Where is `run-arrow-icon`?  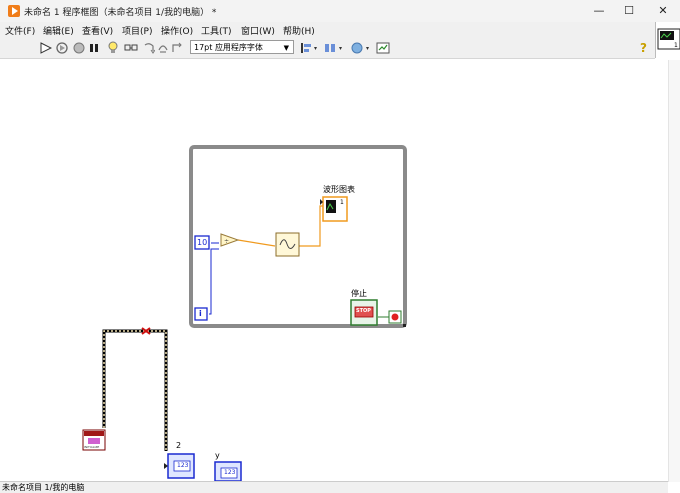 run-arrow-icon is located at coordinates (46, 48).